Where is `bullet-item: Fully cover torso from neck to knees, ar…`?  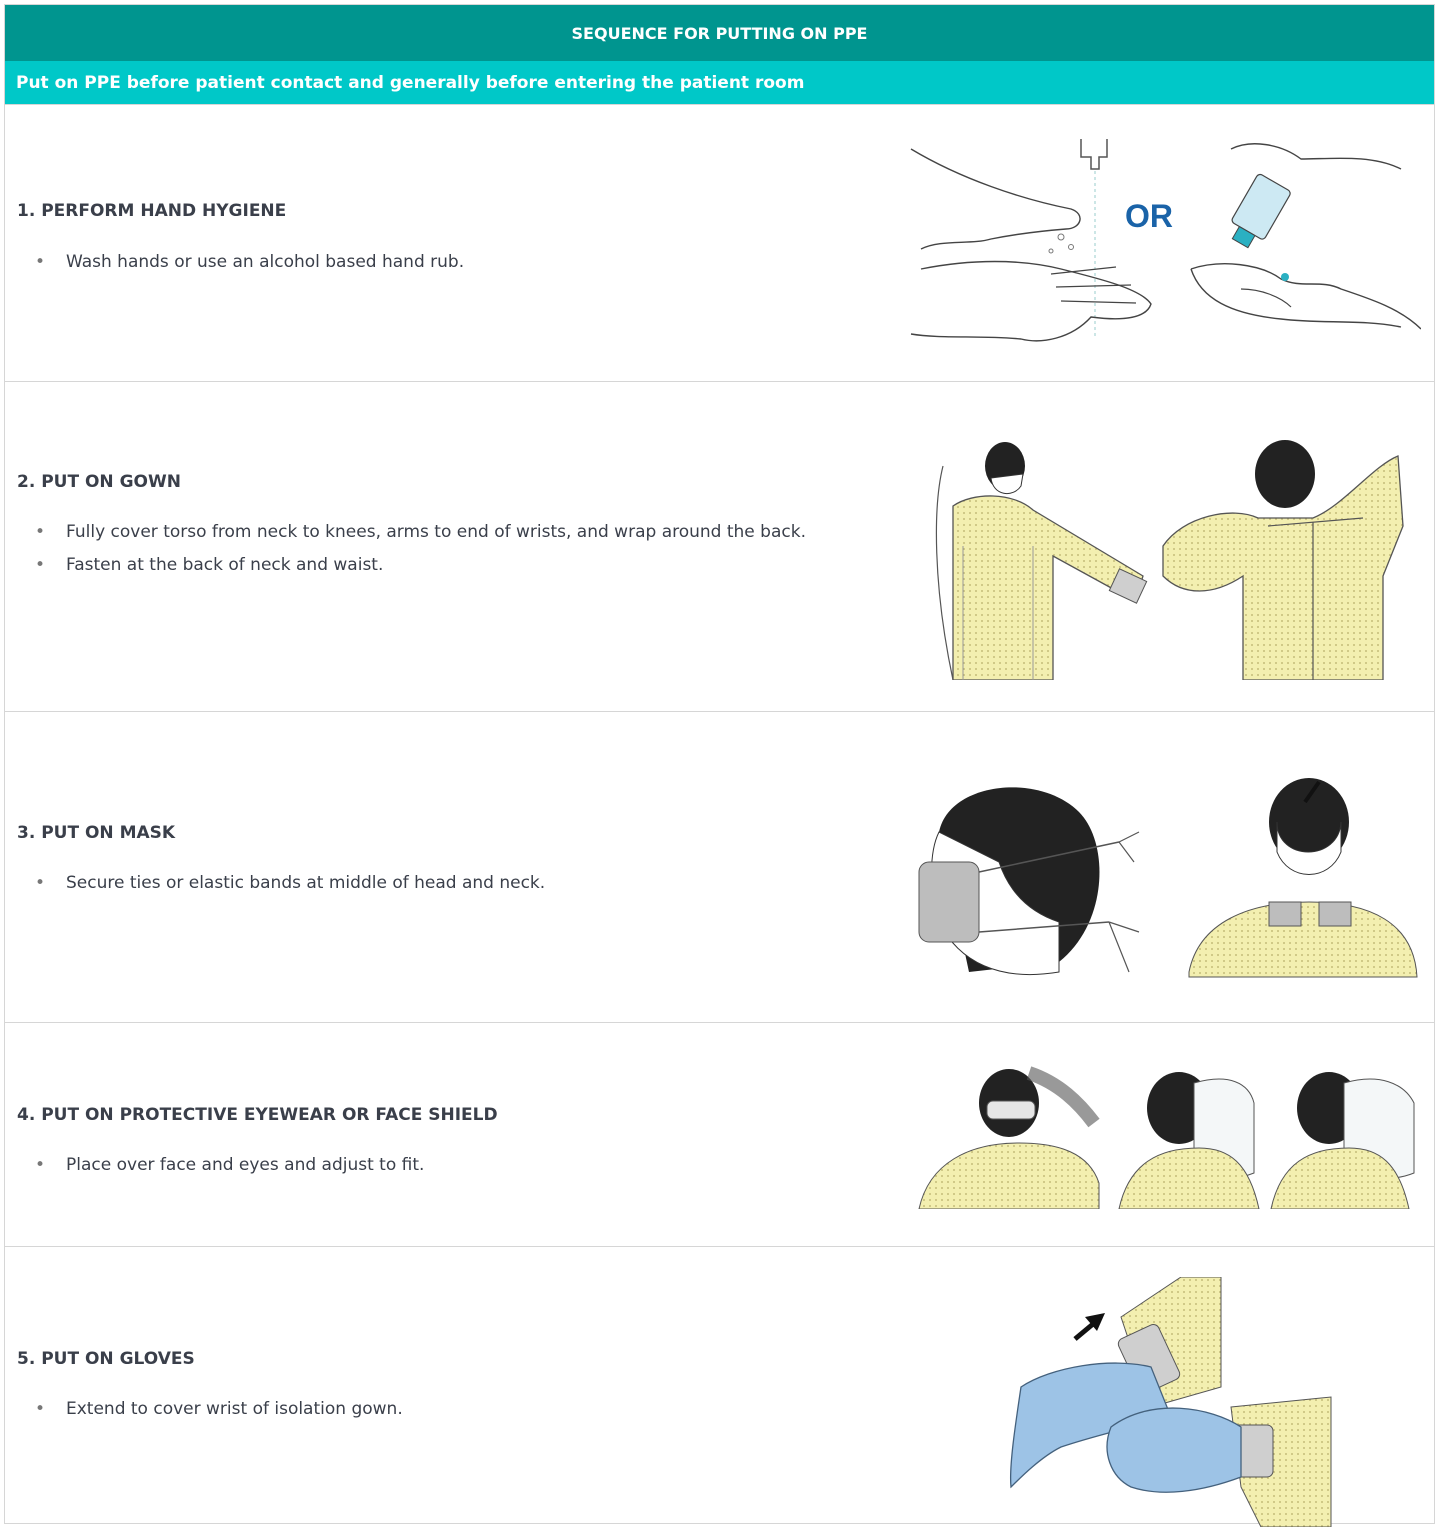 bullet-item: Fully cover torso from neck to knees, ar… is located at coordinates (435, 532).